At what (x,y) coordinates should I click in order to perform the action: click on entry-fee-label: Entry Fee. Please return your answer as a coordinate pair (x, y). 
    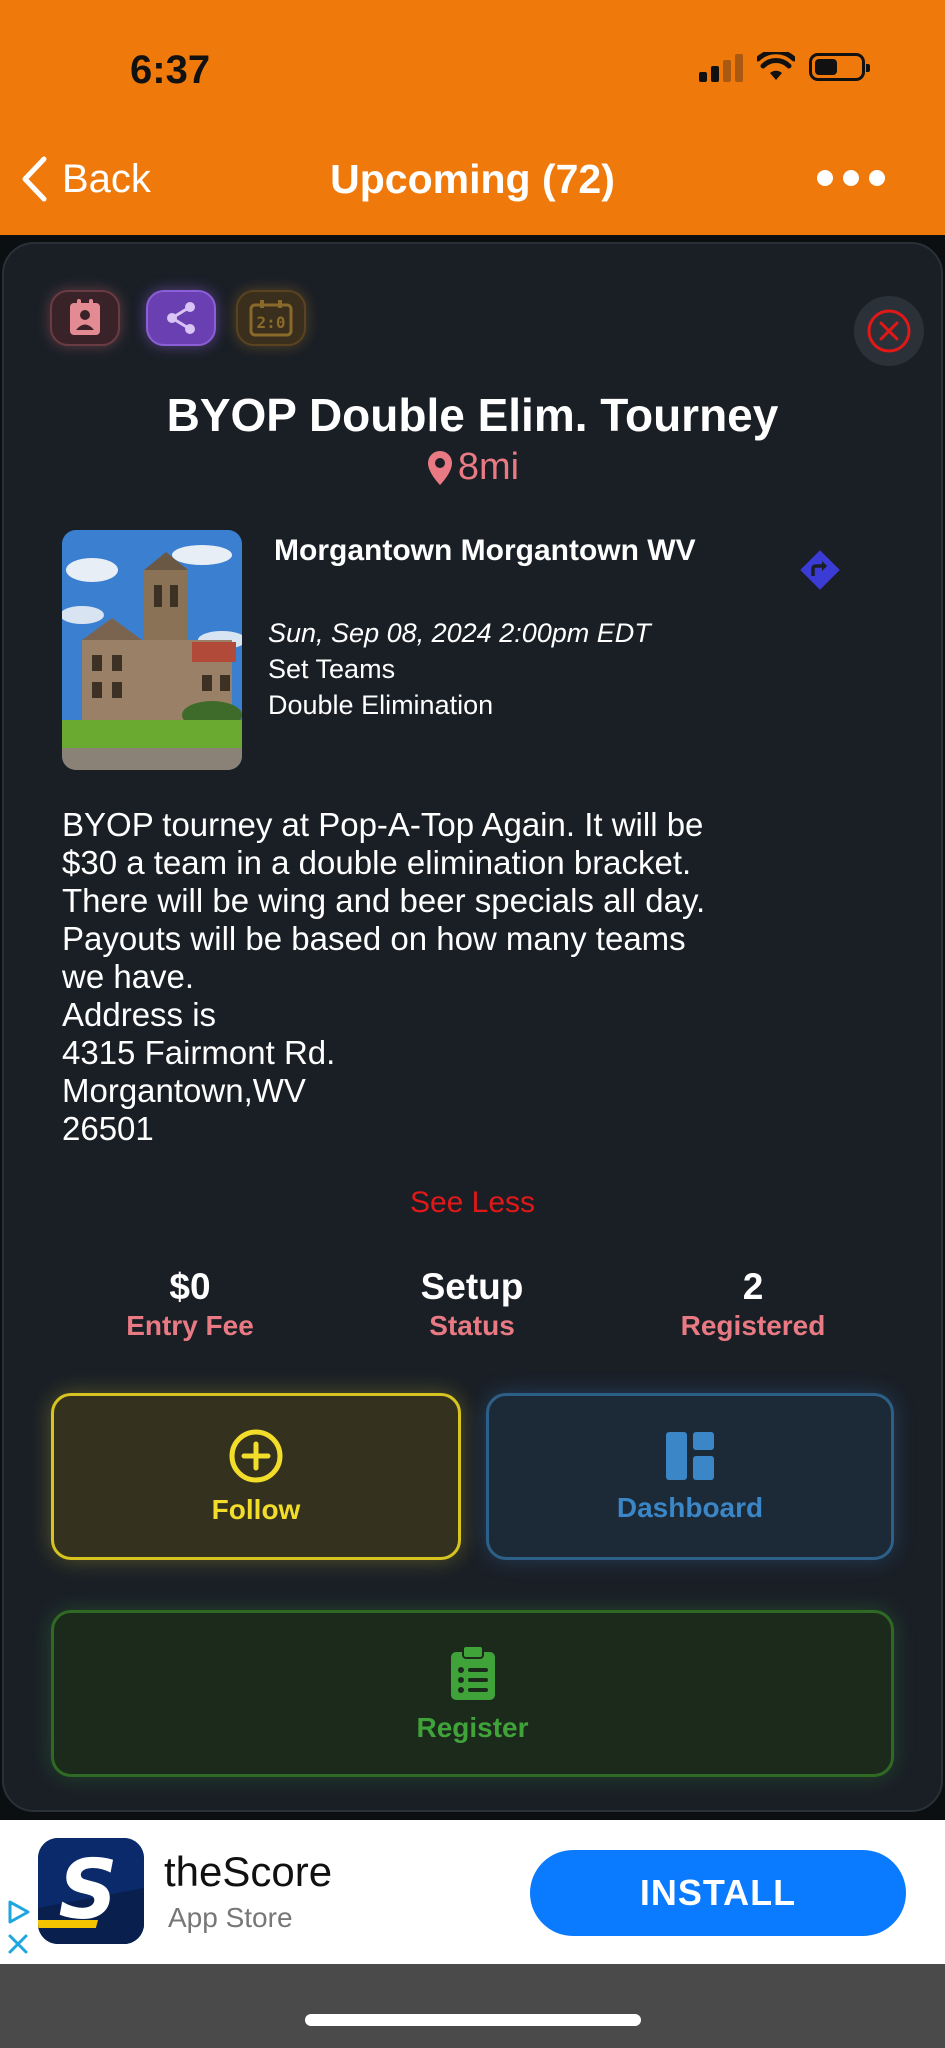
    Looking at the image, I should click on (190, 1325).